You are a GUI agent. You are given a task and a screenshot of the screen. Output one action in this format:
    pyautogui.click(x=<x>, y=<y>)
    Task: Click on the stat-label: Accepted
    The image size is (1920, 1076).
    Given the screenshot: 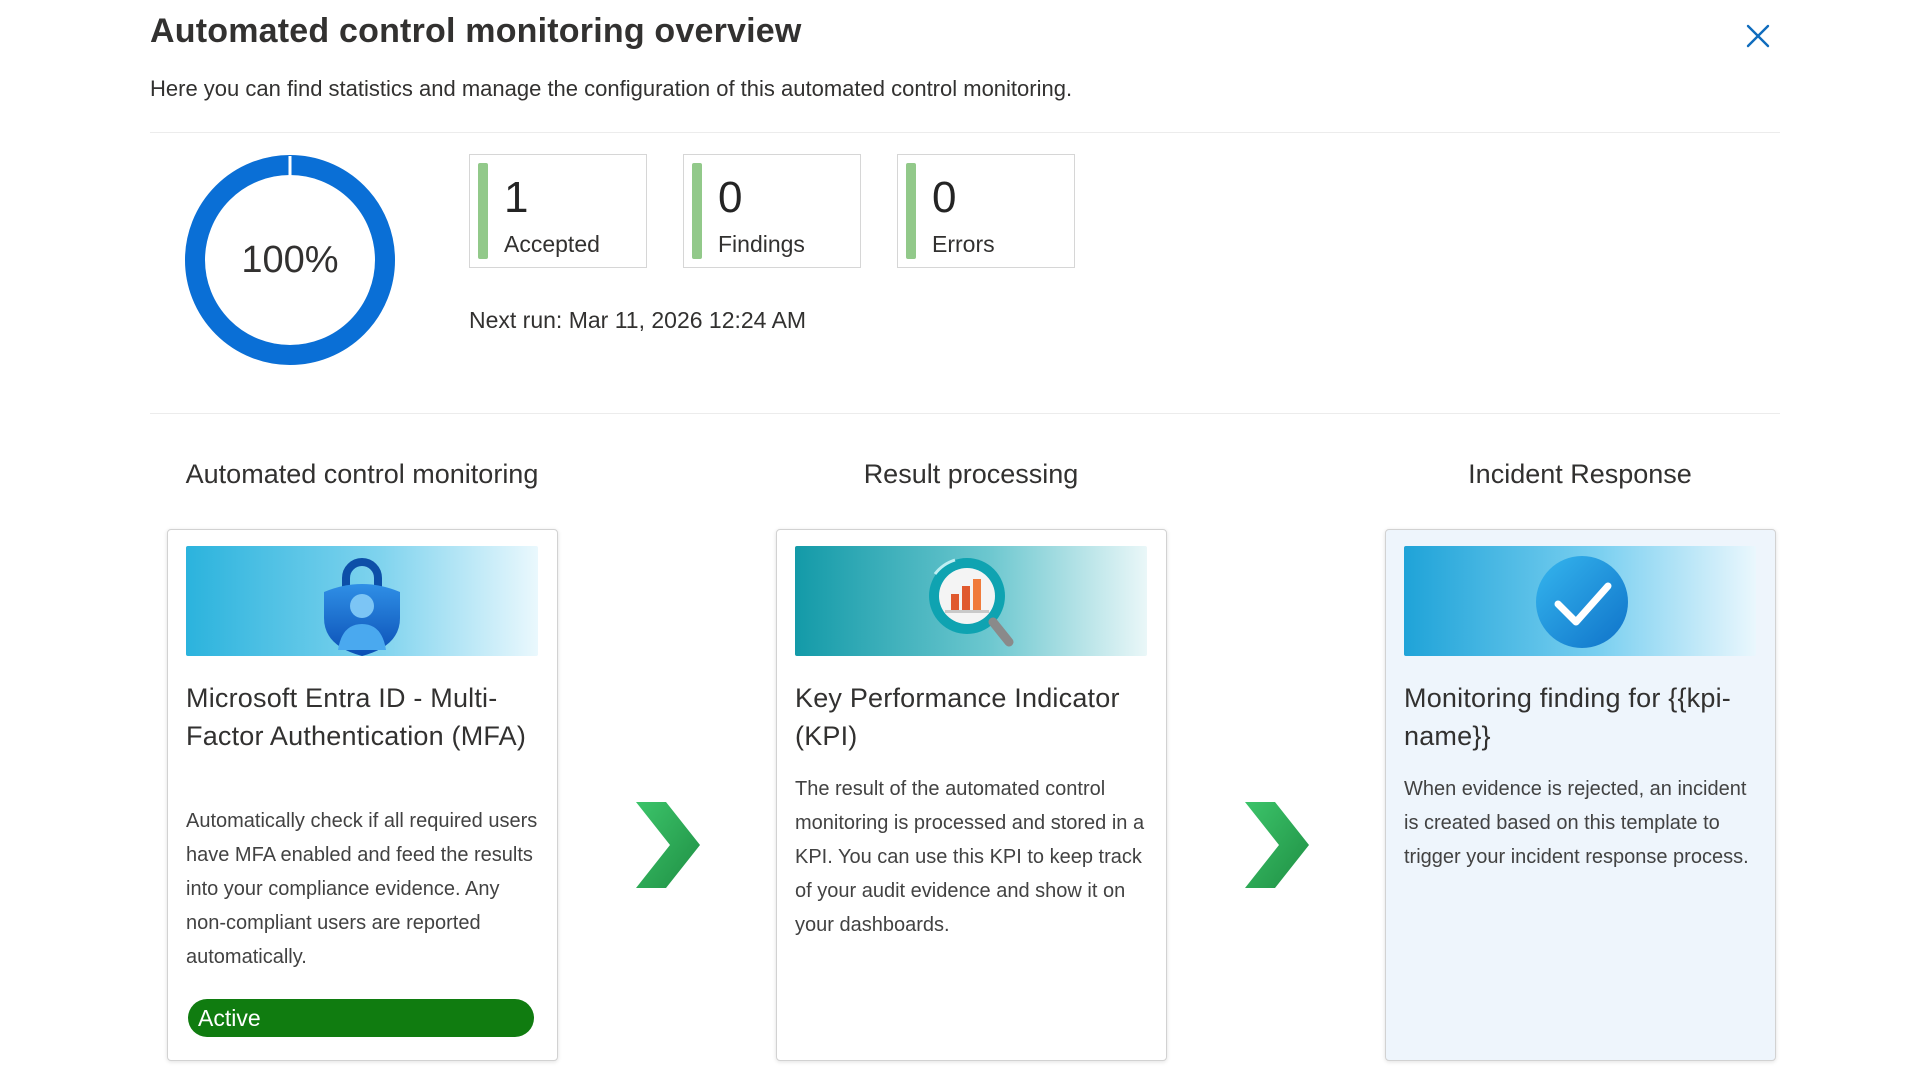 What is the action you would take?
    pyautogui.click(x=552, y=244)
    